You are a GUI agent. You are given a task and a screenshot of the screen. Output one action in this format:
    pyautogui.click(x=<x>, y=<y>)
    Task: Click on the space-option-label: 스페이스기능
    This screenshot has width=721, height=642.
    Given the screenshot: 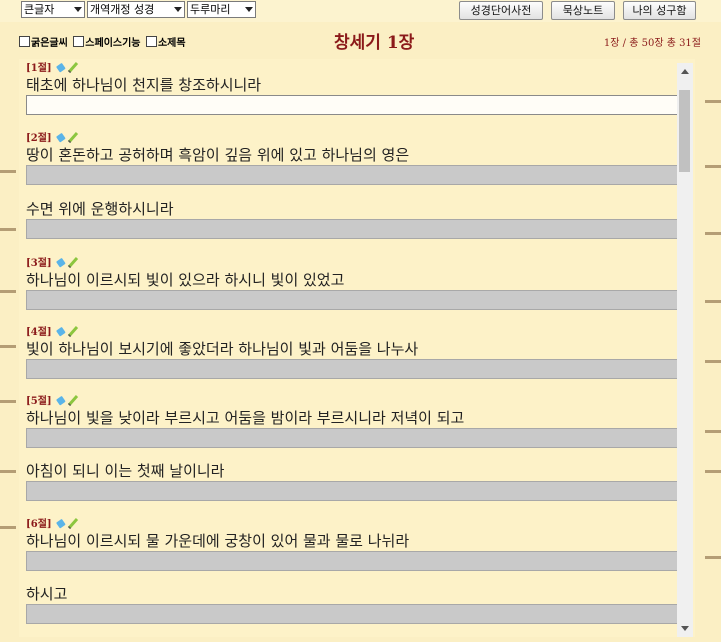 What is the action you would take?
    pyautogui.click(x=113, y=43)
    